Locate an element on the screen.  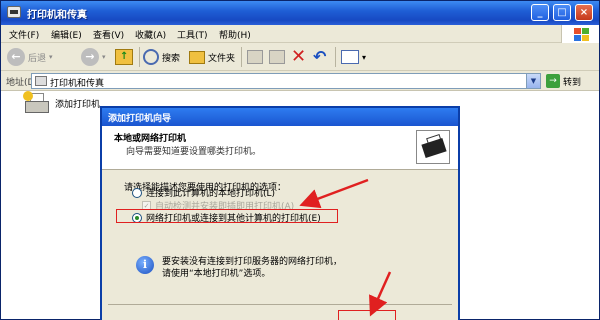
annotation-arrows is located at coordinates (345, 247).